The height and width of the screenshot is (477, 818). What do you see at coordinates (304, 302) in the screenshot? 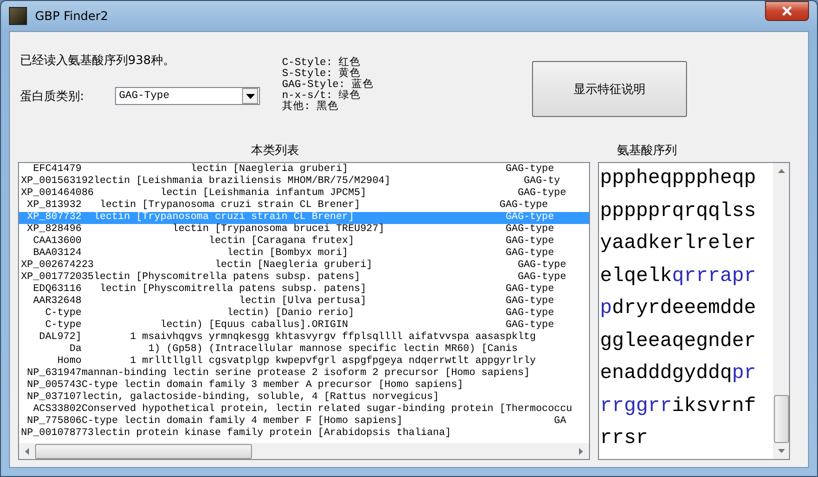
I see `list-row: AAR32648 lectin [Ulva pertusa] GAG-type` at bounding box center [304, 302].